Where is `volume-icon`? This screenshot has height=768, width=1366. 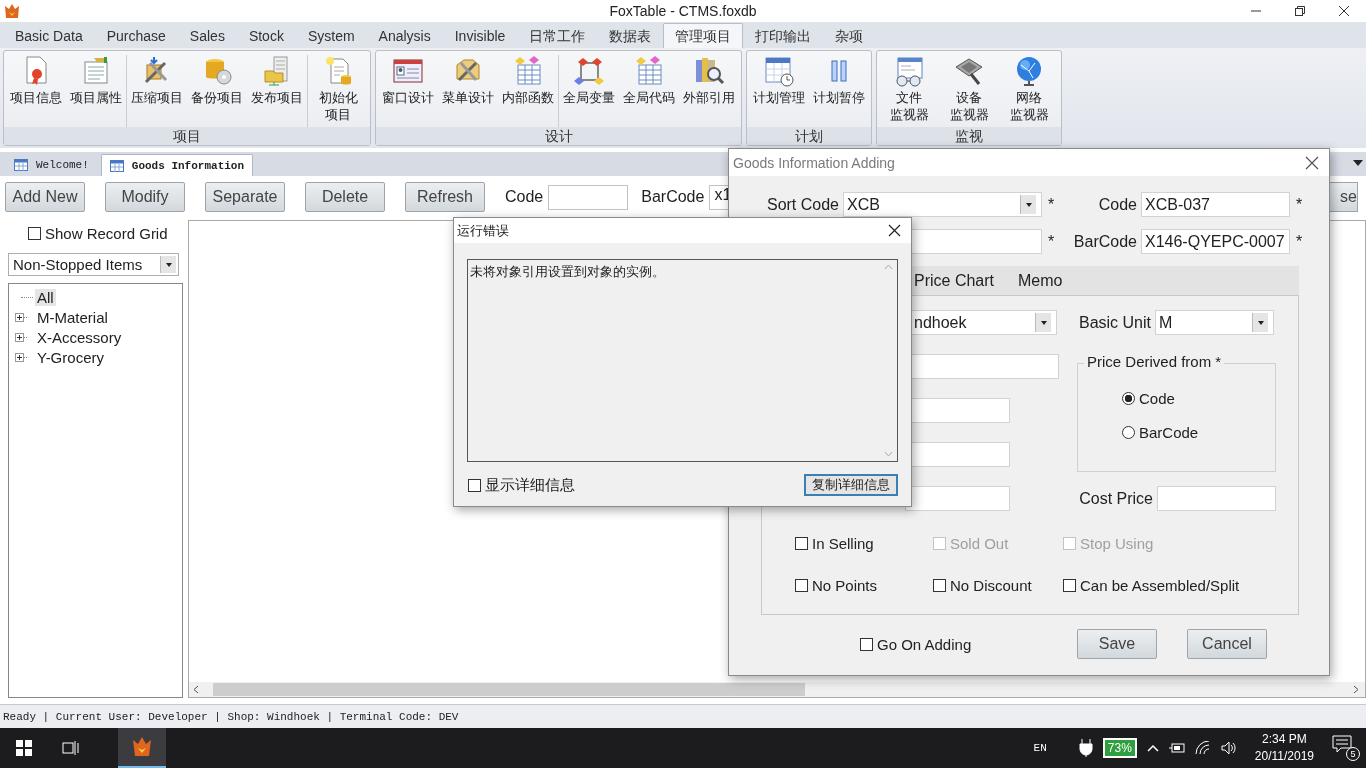 volume-icon is located at coordinates (1228, 748).